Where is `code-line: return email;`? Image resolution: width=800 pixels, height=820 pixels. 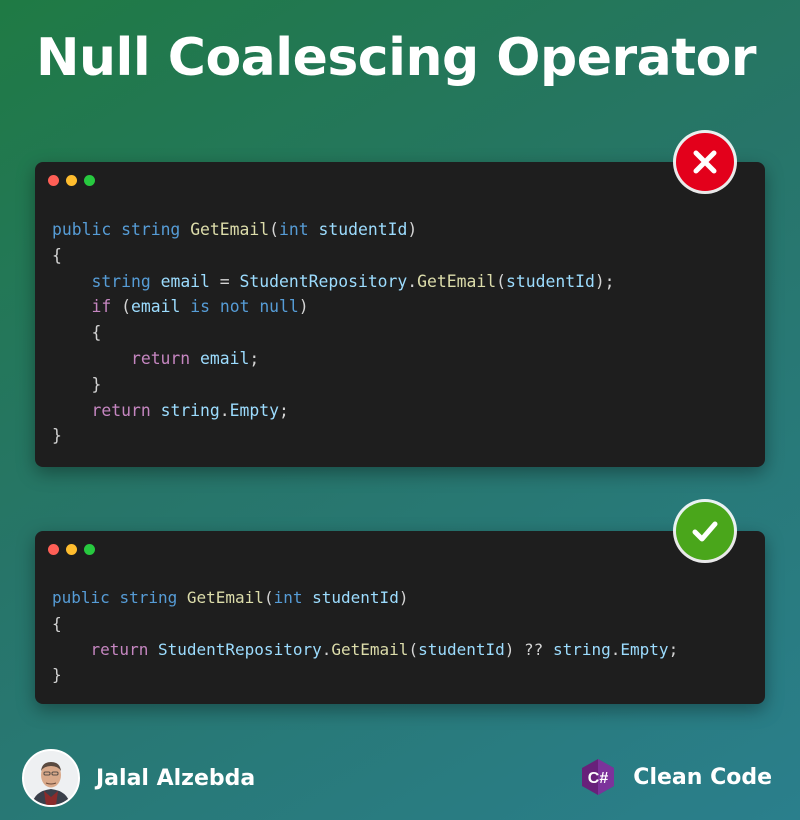 code-line: return email; is located at coordinates (333, 359).